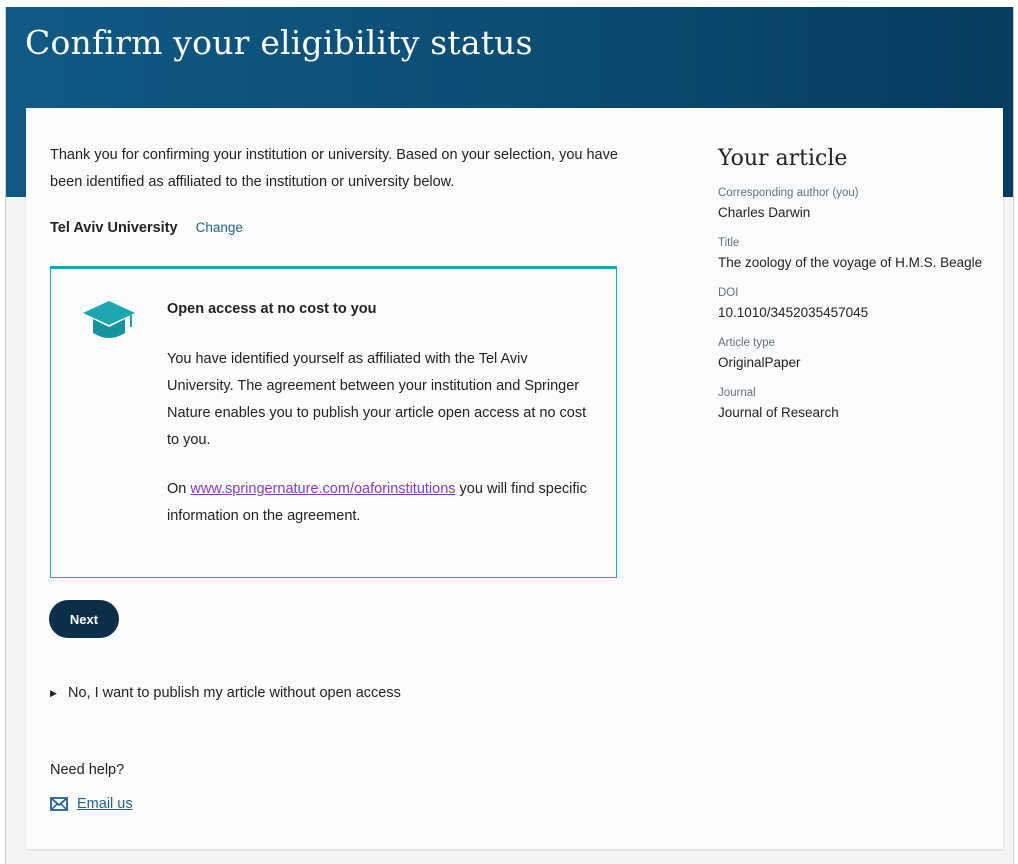 Image resolution: width=1018 pixels, height=864 pixels. Describe the element at coordinates (737, 393) in the screenshot. I see `field-label: Journal` at that location.